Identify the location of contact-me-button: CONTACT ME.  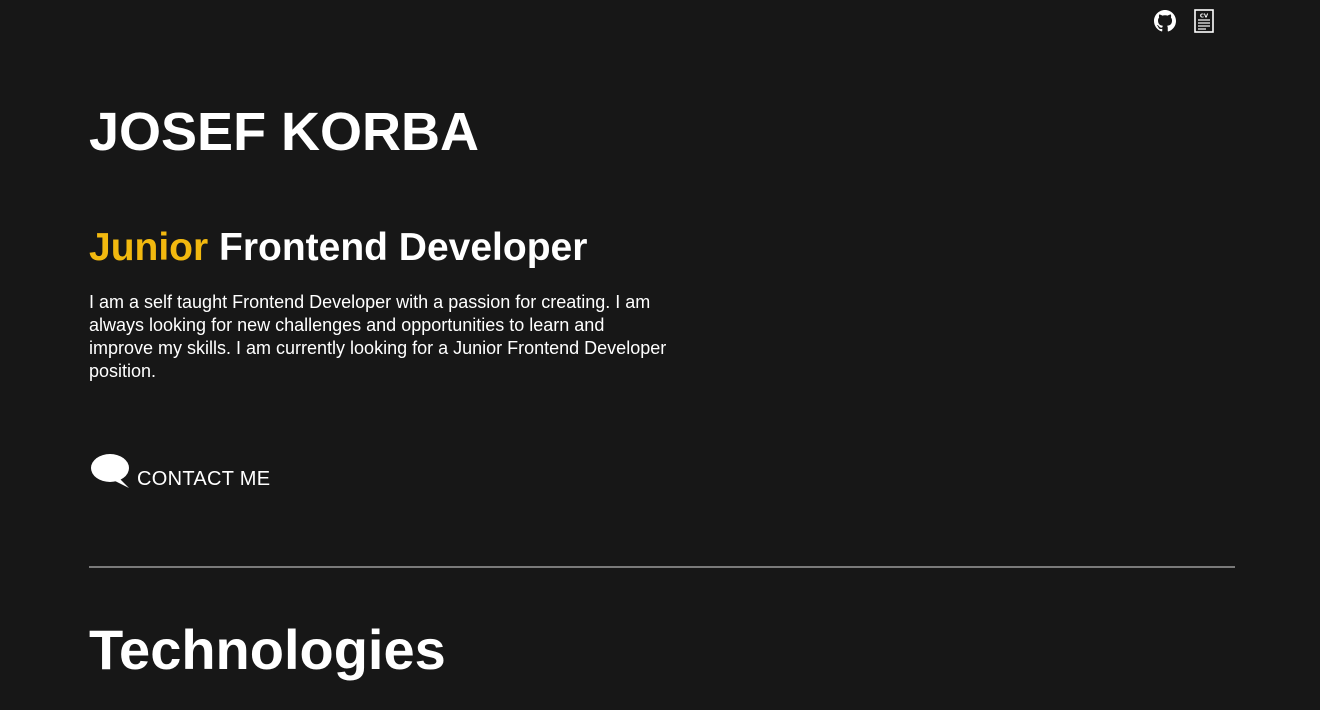
(179, 471).